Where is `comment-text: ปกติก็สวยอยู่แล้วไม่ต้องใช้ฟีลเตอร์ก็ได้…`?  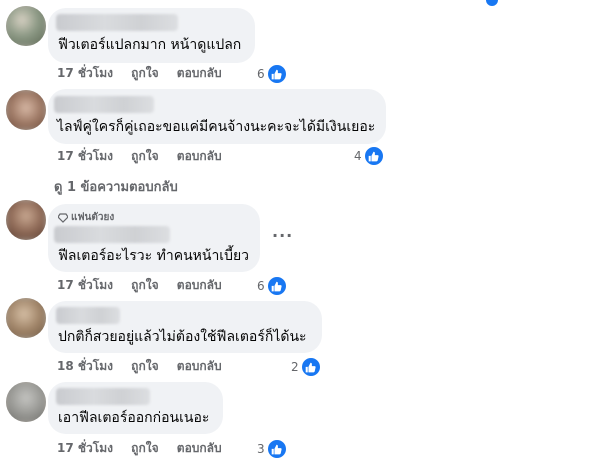 comment-text: ปกติก็สวยอยู่แล้วไม่ต้องใช้ฟีลเตอร์ก็ได้… is located at coordinates (182, 337).